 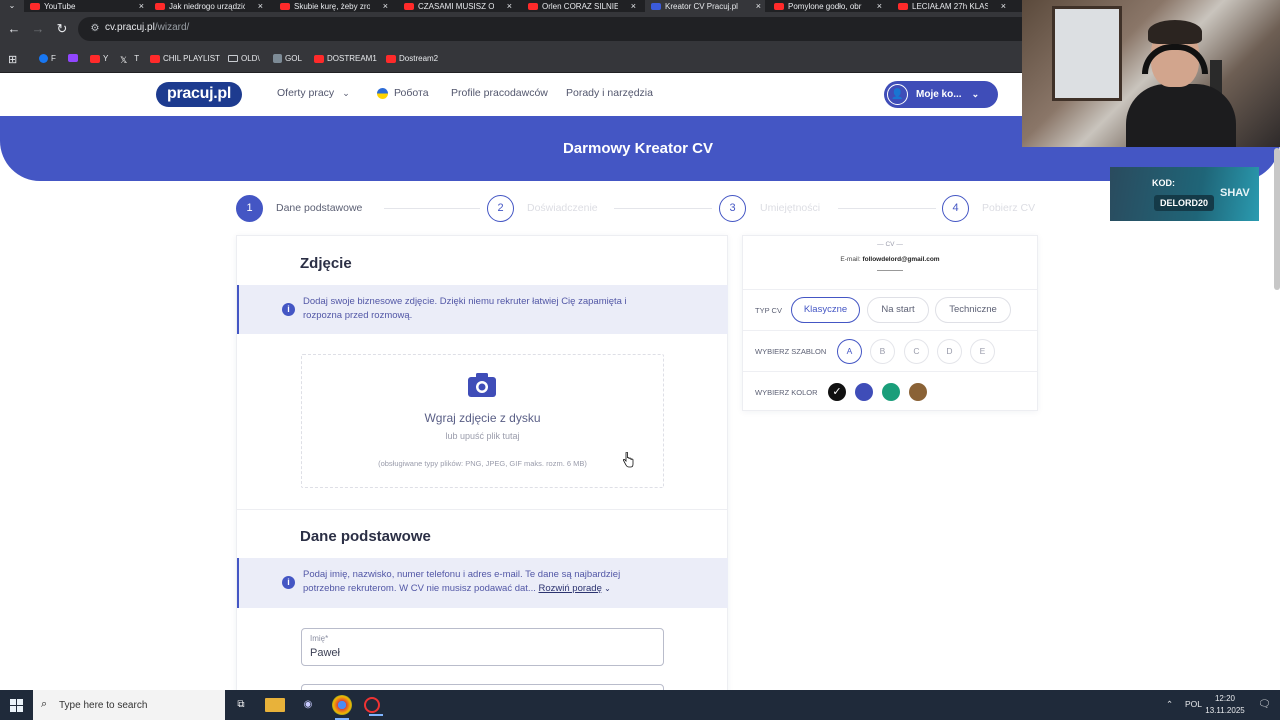 What do you see at coordinates (319, 638) in the screenshot?
I see `first-name-label: Imię*` at bounding box center [319, 638].